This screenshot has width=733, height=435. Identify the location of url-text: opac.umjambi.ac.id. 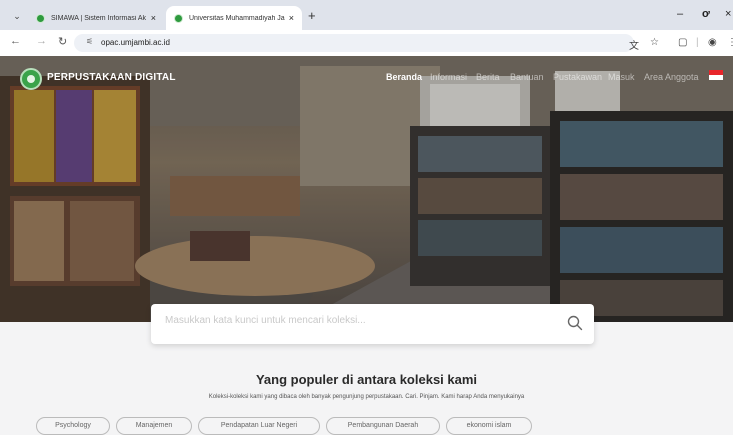
(135, 42).